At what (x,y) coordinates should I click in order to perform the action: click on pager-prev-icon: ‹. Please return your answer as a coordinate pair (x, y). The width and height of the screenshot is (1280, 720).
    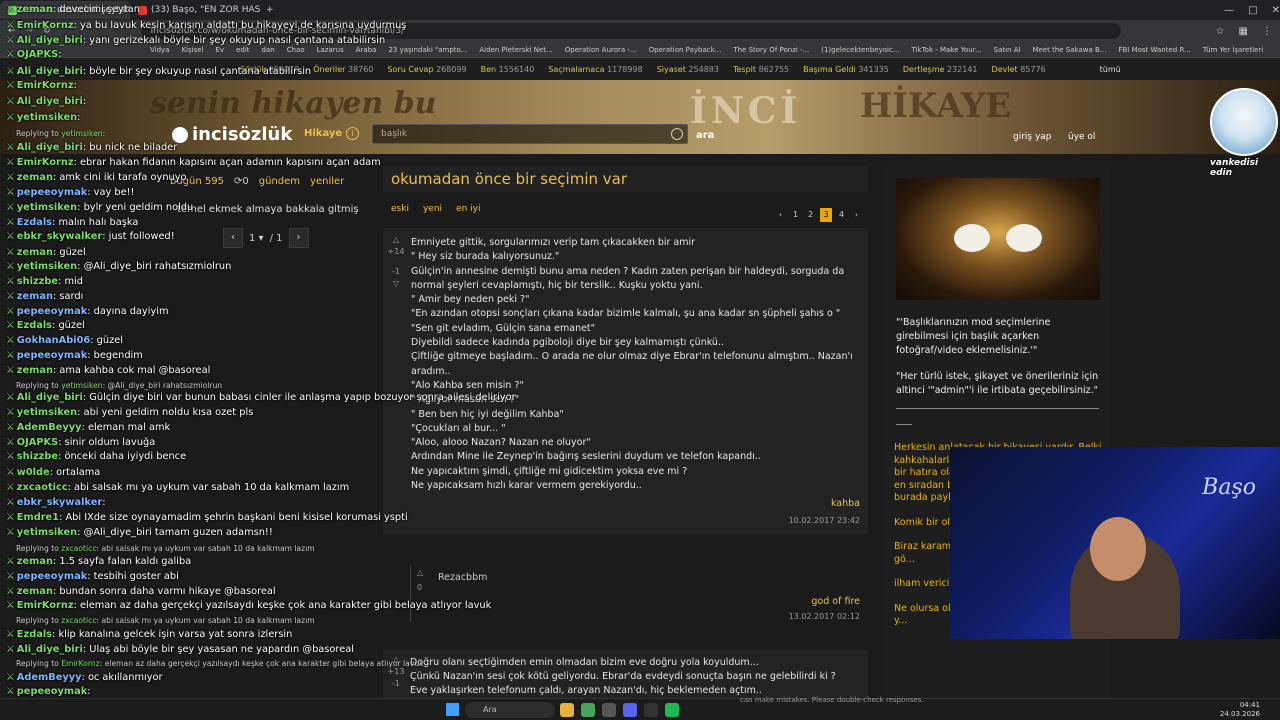
    Looking at the image, I should click on (780, 215).